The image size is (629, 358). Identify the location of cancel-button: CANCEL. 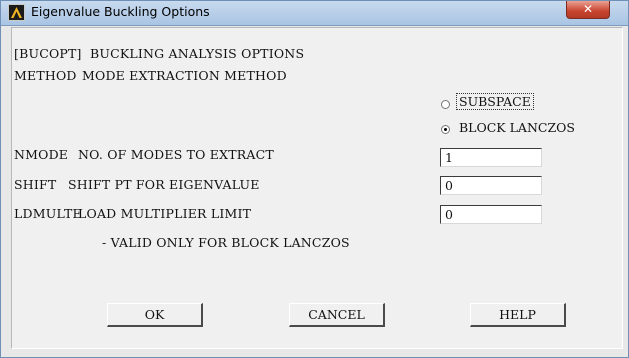
(337, 315).